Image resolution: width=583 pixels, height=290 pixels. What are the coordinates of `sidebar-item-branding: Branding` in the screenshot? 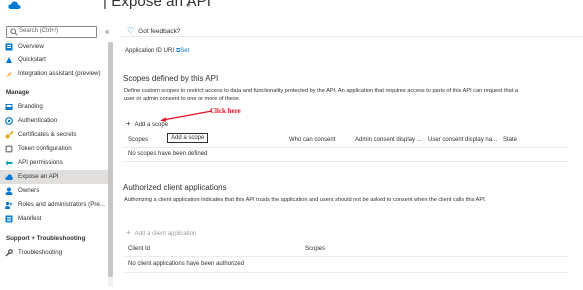 It's located at (54, 107).